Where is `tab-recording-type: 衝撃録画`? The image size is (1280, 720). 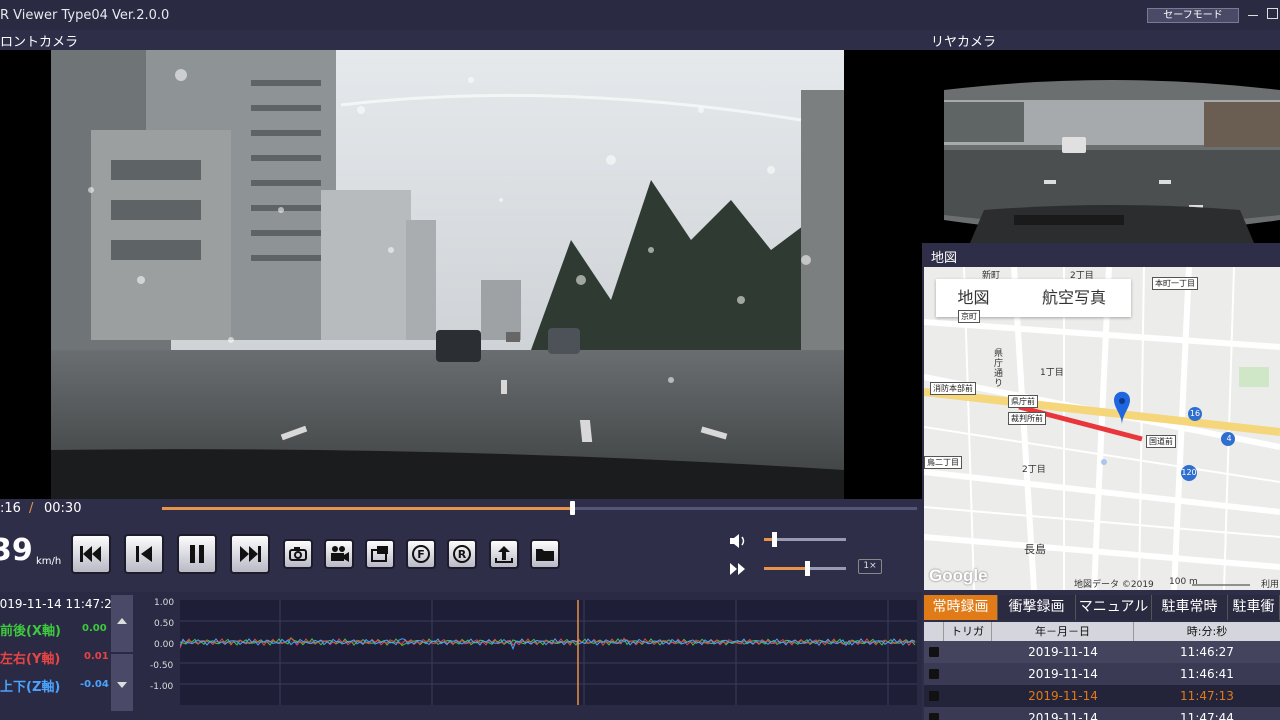
tab-recording-type: 衝撃録画 is located at coordinates (1037, 607).